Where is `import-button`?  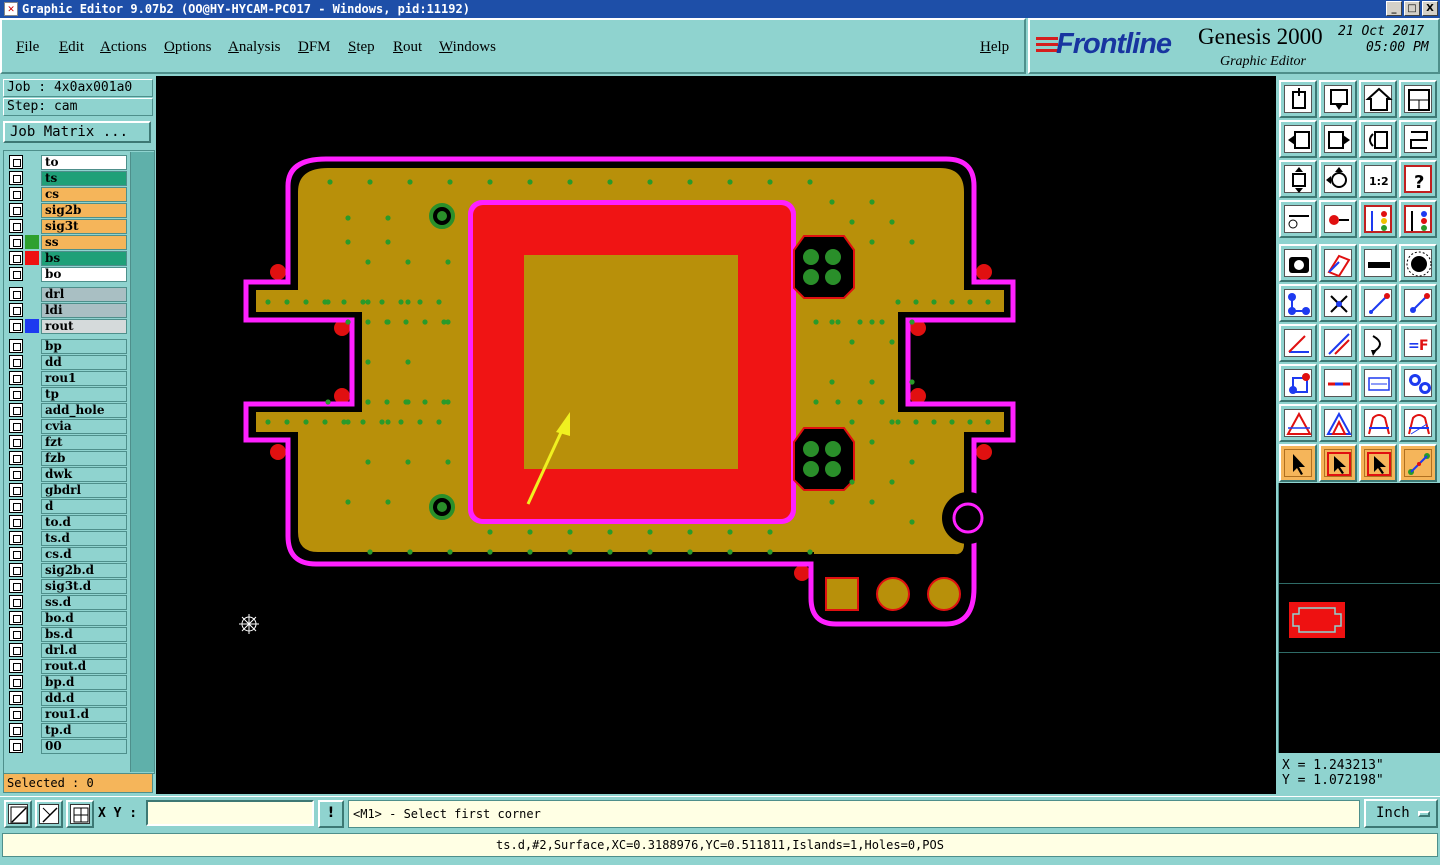 import-button is located at coordinates (1298, 139).